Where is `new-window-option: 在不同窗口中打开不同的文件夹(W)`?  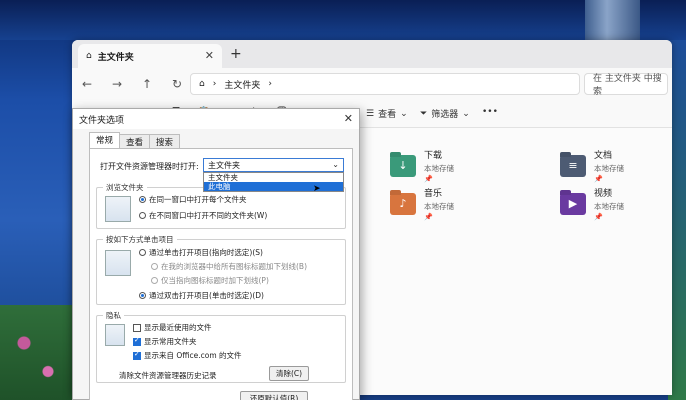
new-window-option: 在不同窗口中打开不同的文件夹(W) is located at coordinates (203, 215).